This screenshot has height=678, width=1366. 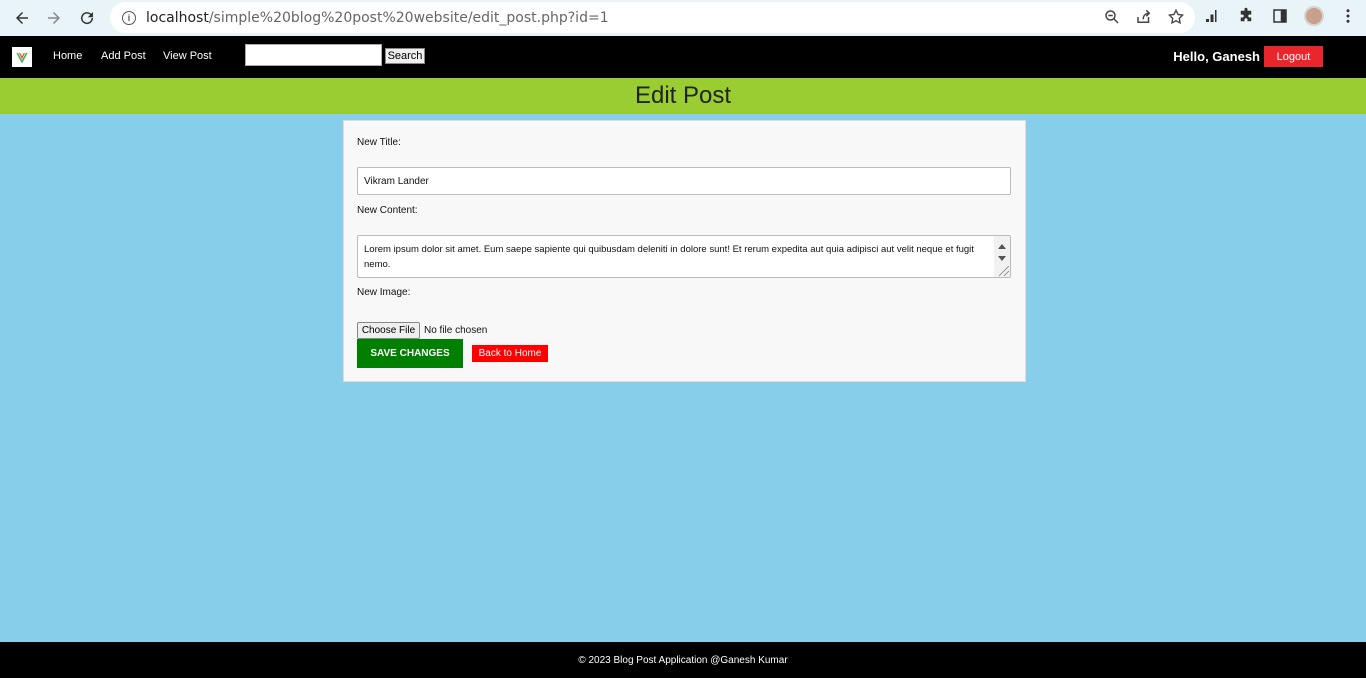 I want to click on search-input, so click(x=313, y=55).